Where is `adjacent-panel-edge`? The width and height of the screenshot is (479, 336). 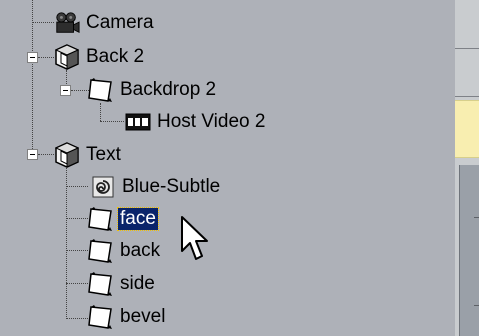
adjacent-panel-edge is located at coordinates (467, 168).